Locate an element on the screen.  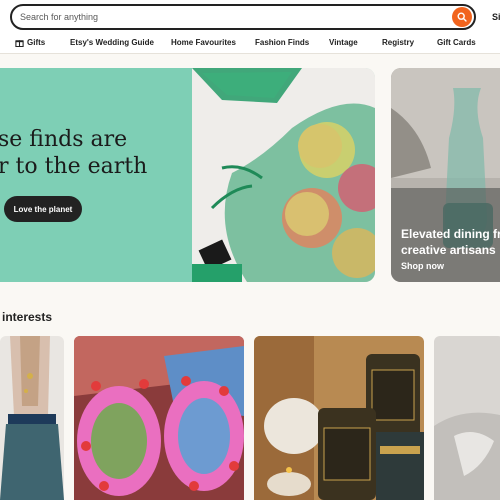
search-icon is located at coordinates (462, 17).